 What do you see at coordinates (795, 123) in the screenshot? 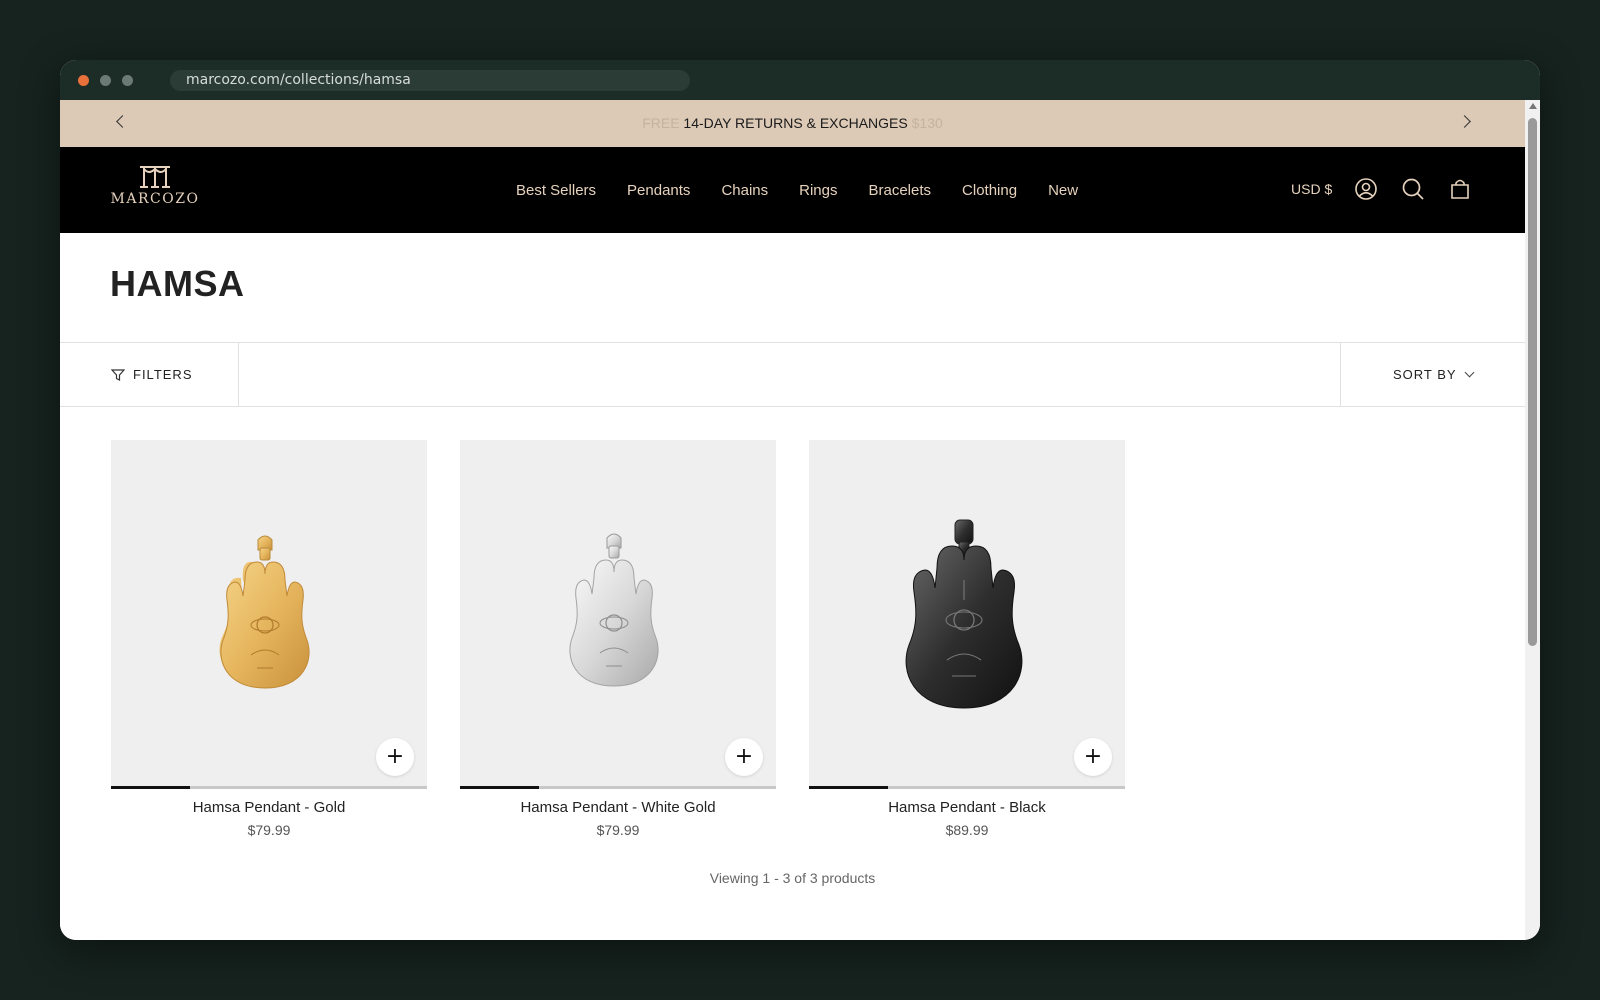
I see `announcement-text: 14-DAY RETURNS & EXCHANGES` at bounding box center [795, 123].